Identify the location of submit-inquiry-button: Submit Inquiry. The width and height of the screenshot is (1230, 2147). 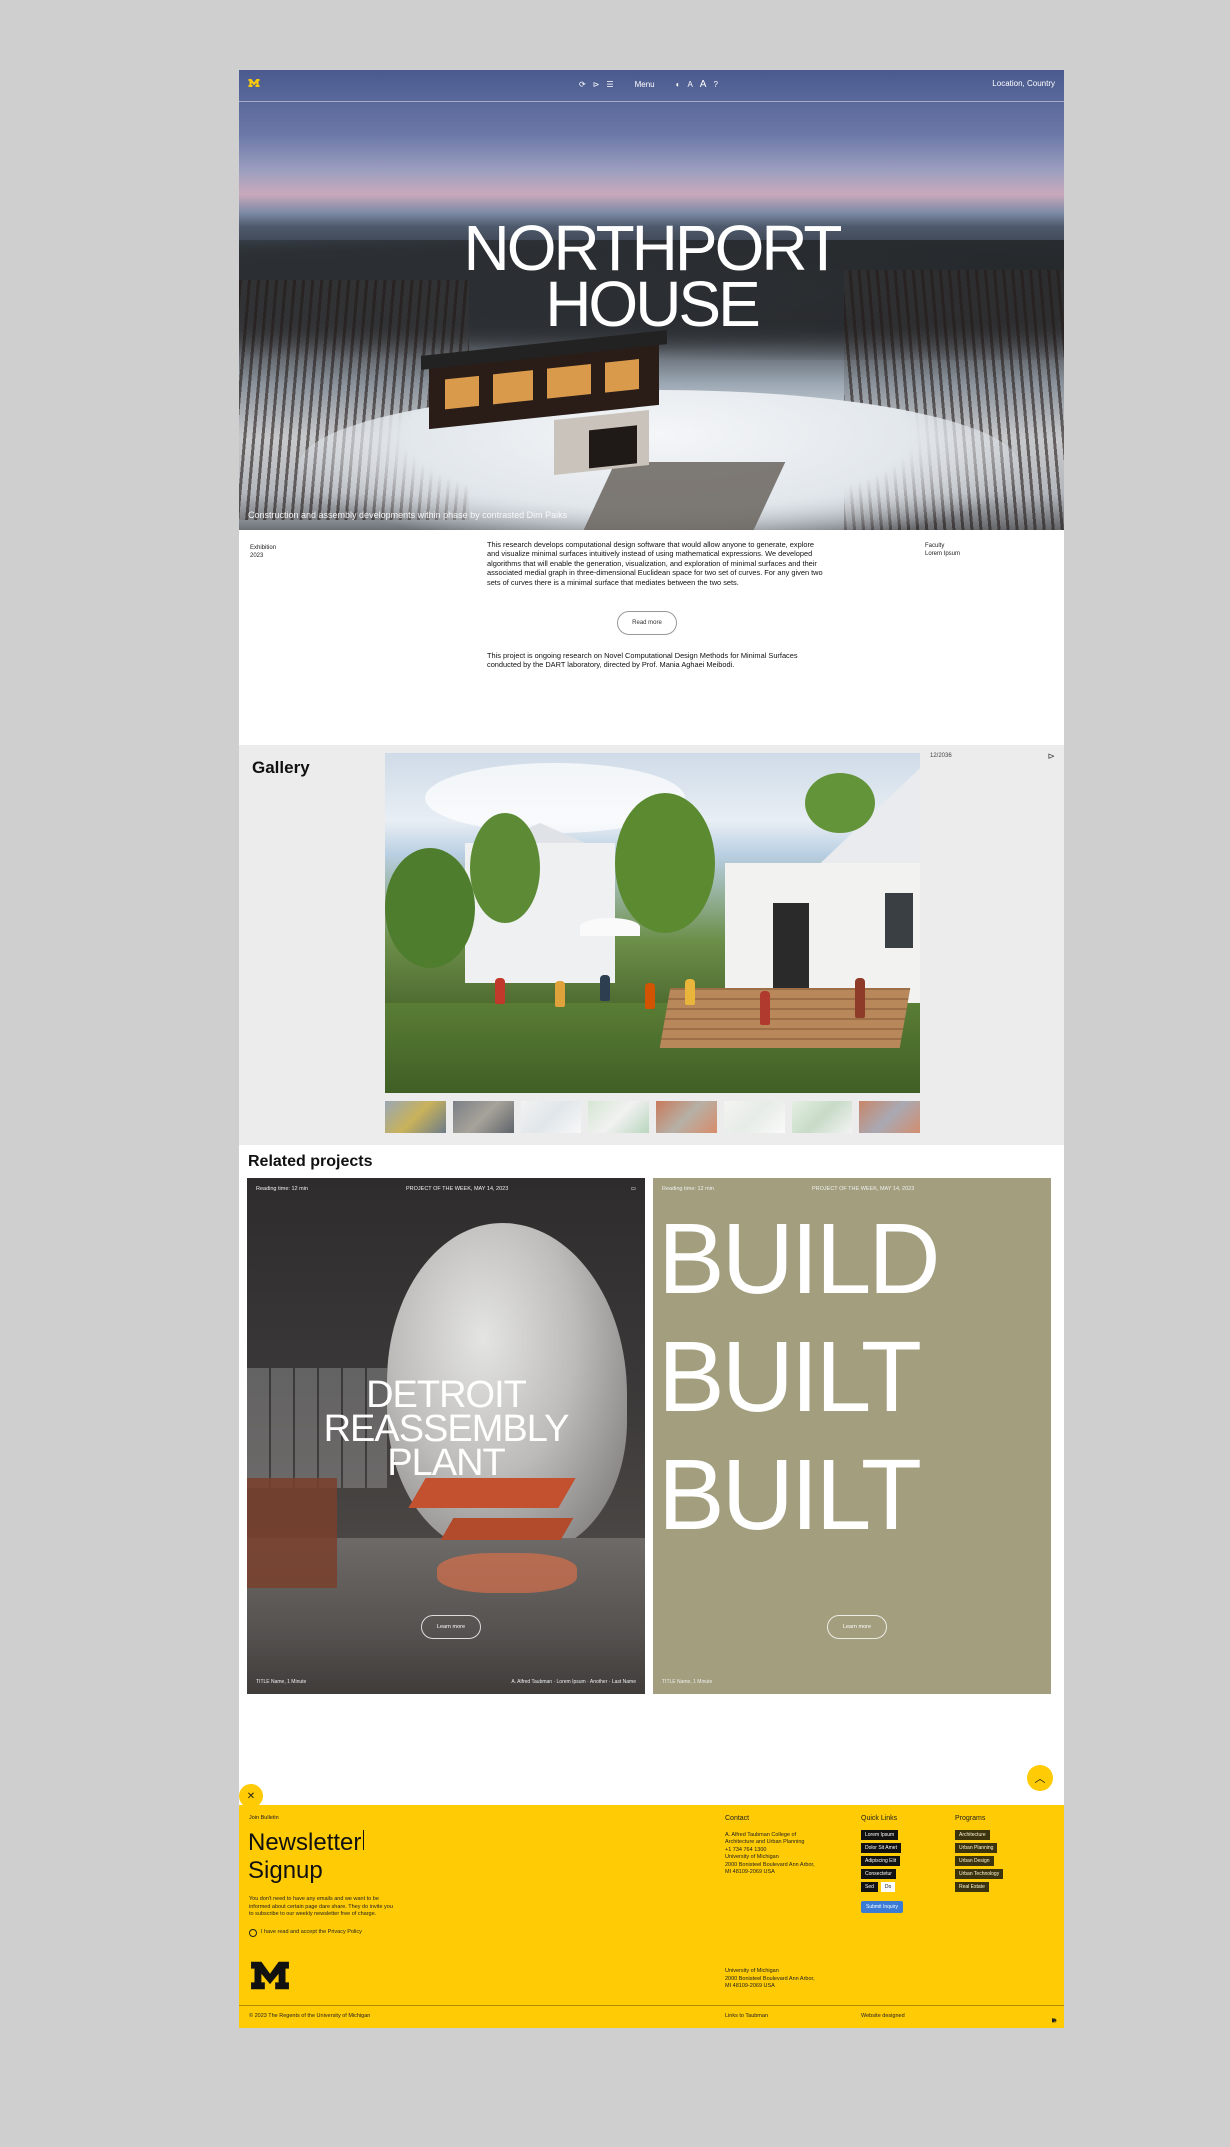
(882, 1907).